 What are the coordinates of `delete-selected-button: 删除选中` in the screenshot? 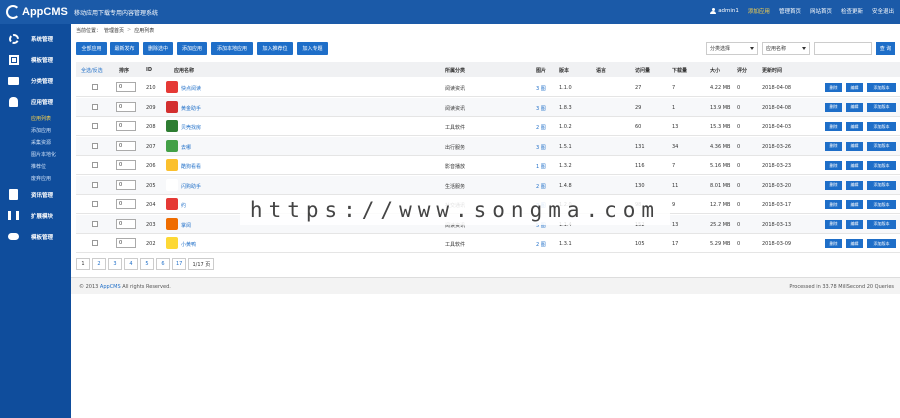 It's located at (158, 48).